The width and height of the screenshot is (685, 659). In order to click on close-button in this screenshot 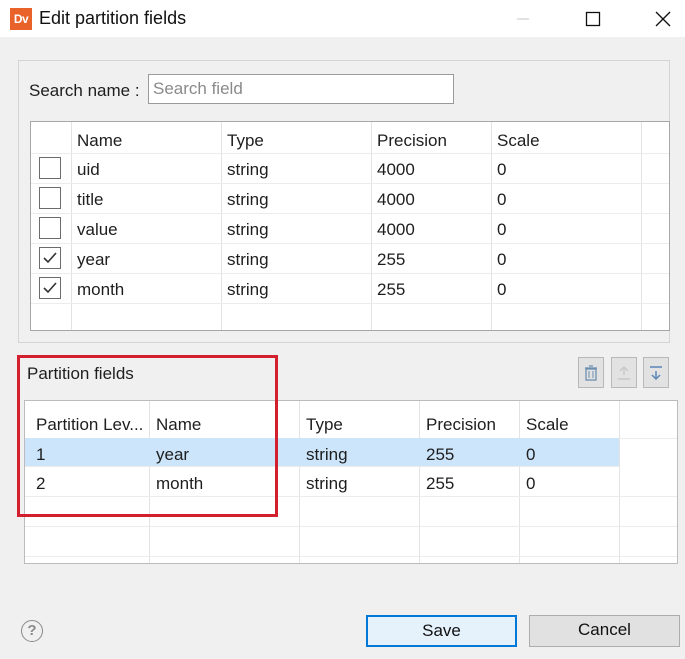, I will do `click(663, 19)`.